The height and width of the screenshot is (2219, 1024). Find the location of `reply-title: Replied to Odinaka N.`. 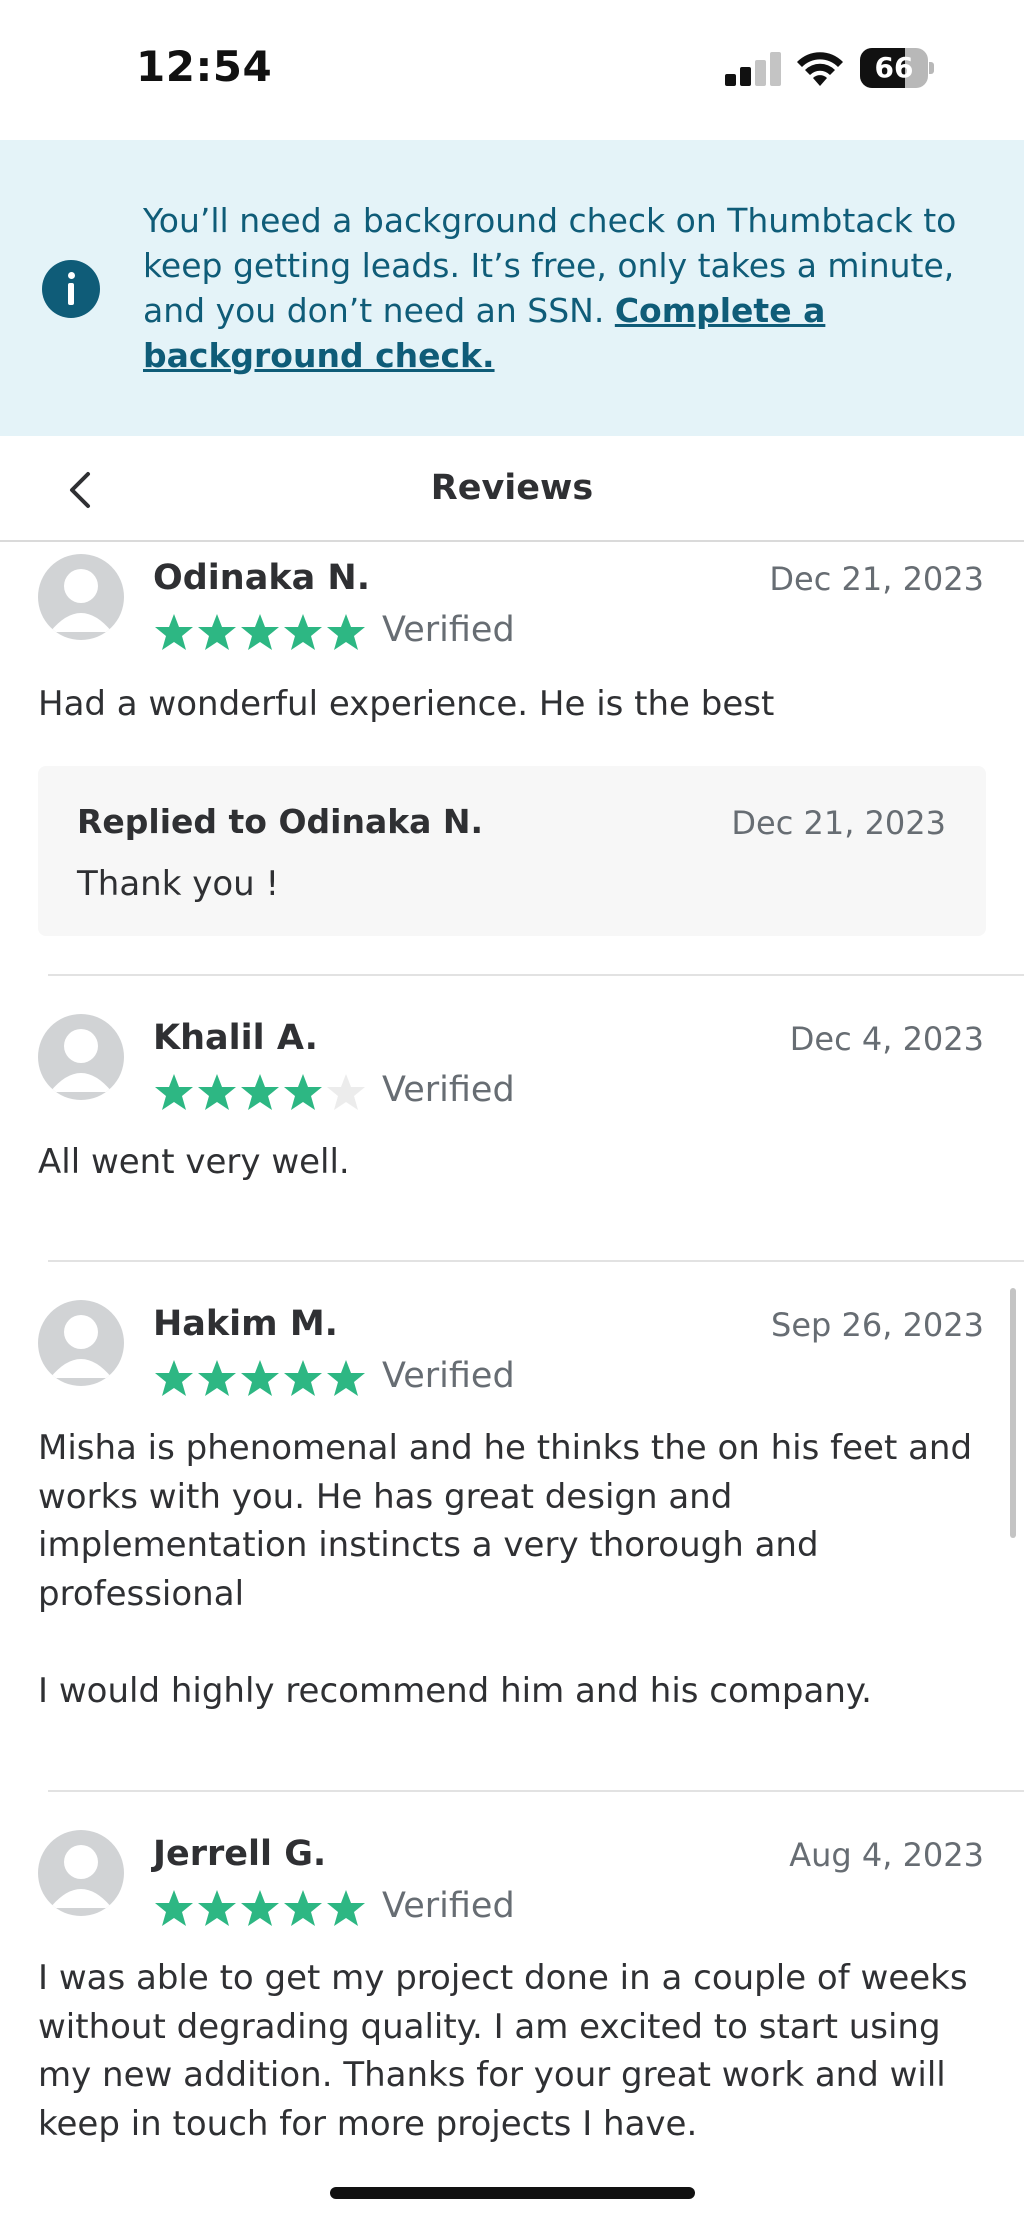

reply-title: Replied to Odinaka N. is located at coordinates (280, 821).